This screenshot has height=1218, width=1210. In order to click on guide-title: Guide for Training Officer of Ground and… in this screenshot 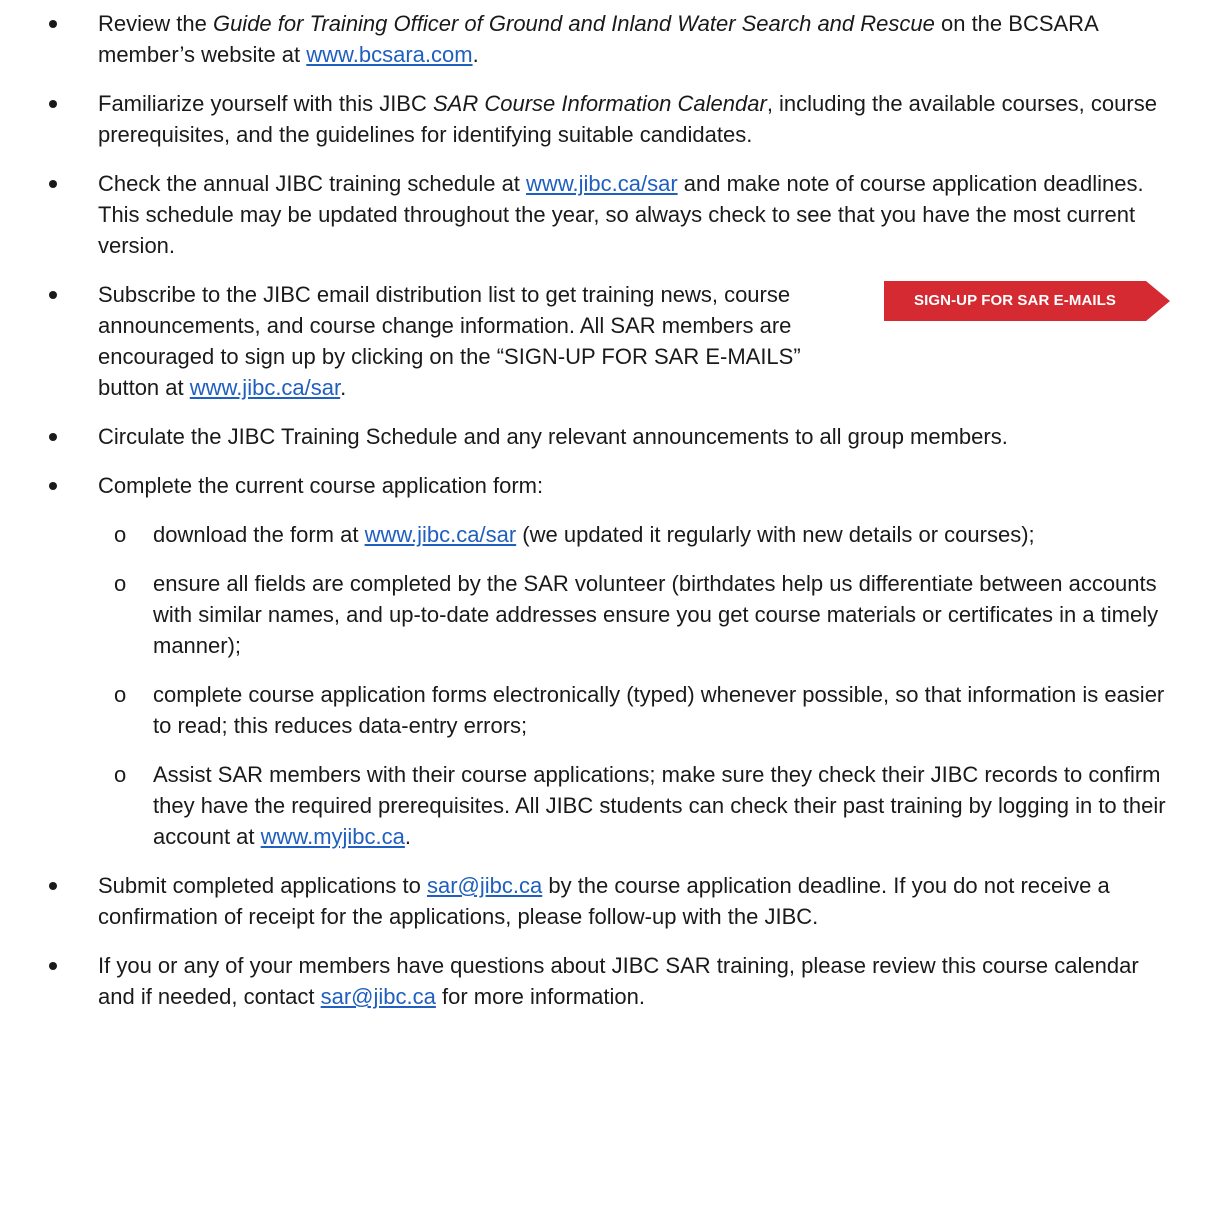, I will do `click(573, 23)`.